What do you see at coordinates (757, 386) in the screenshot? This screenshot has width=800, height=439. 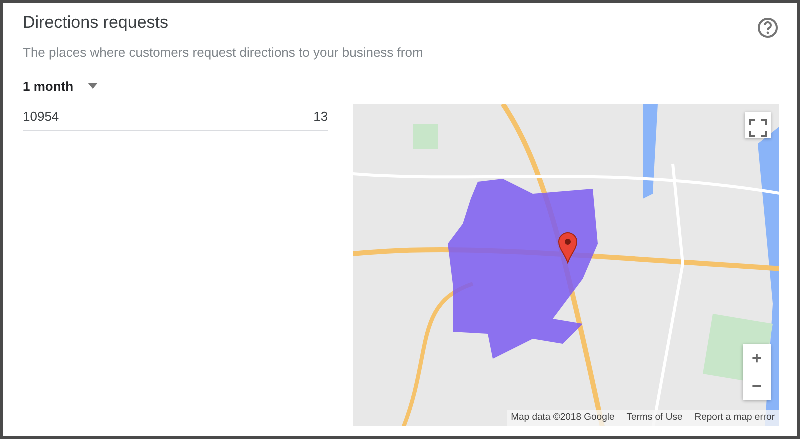 I see `zoom-out-button: −` at bounding box center [757, 386].